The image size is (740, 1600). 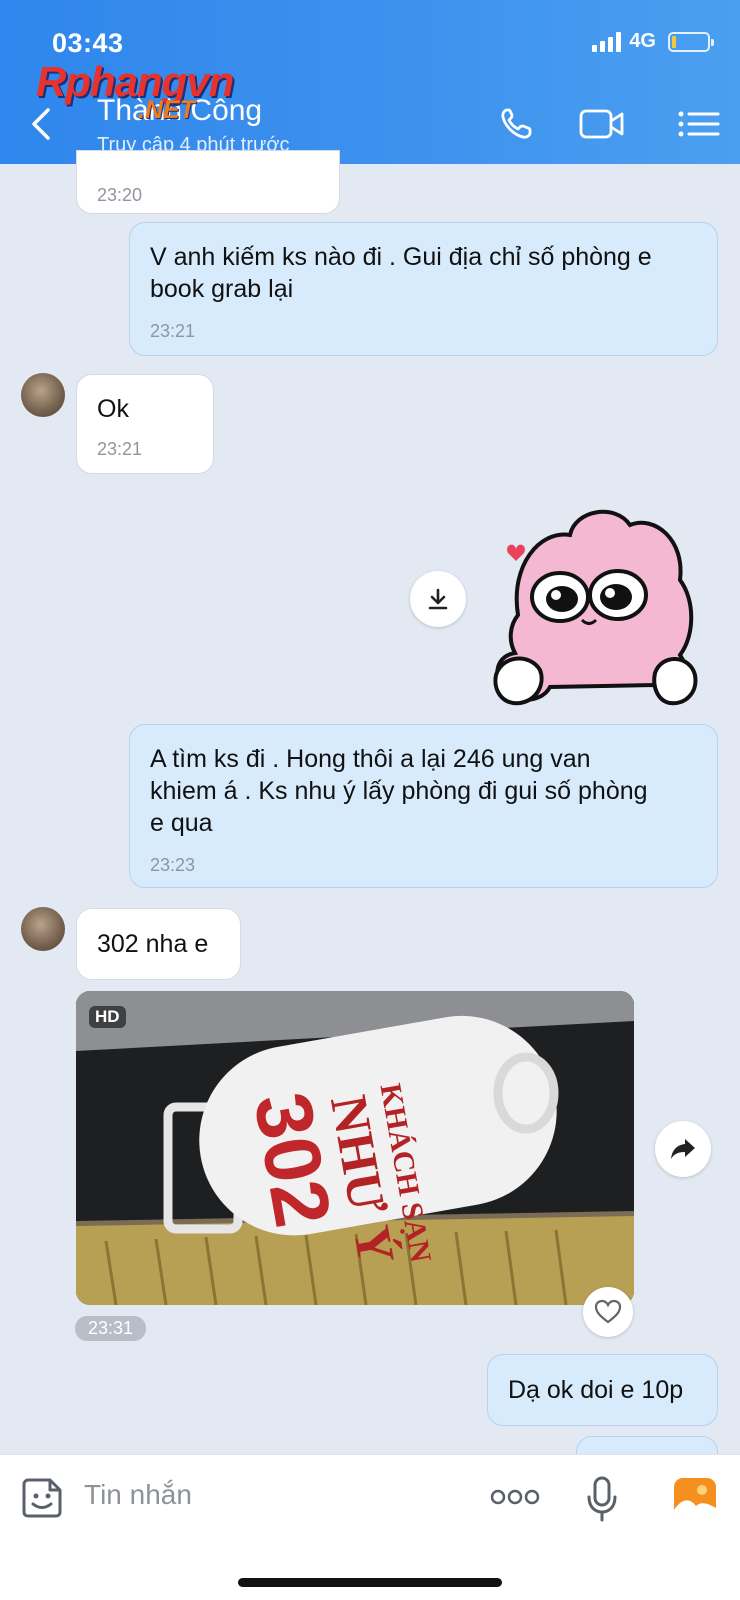 What do you see at coordinates (700, 124) in the screenshot?
I see `menu-list-icon` at bounding box center [700, 124].